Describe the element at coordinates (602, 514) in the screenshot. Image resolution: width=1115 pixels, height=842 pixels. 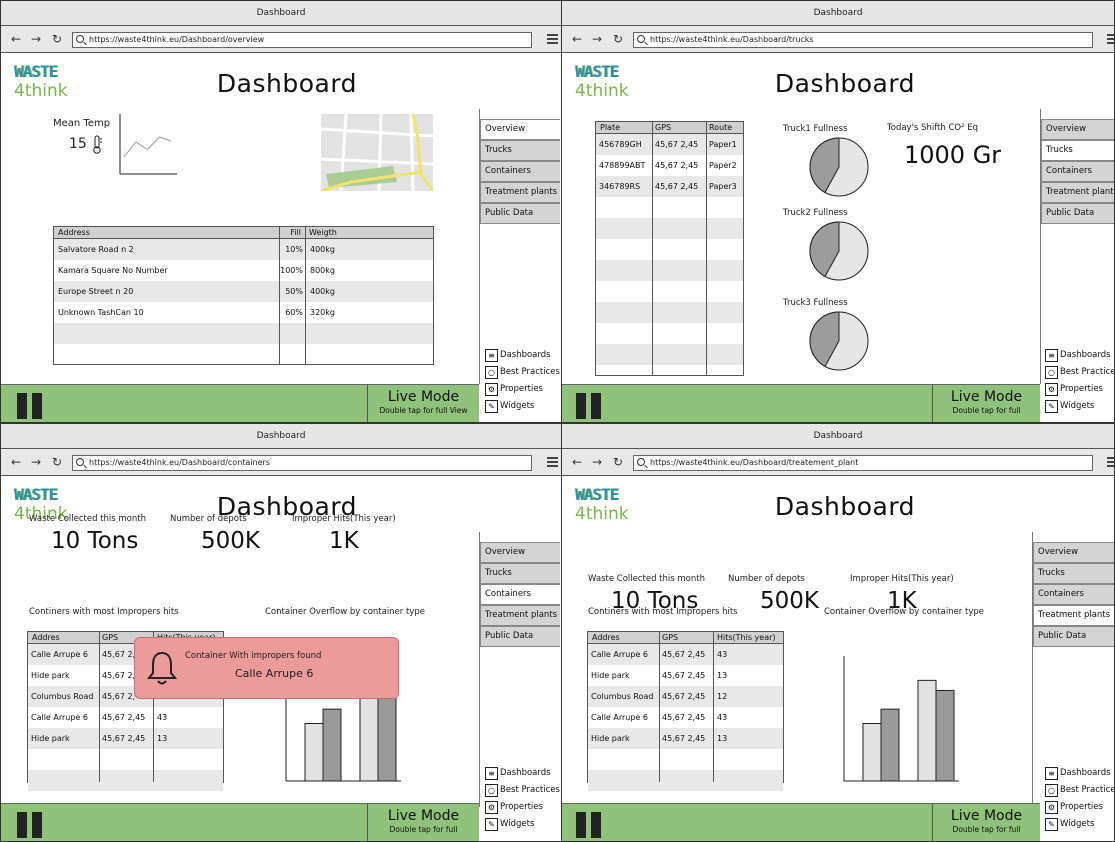
I see `logo-text-bottom: 4think` at that location.